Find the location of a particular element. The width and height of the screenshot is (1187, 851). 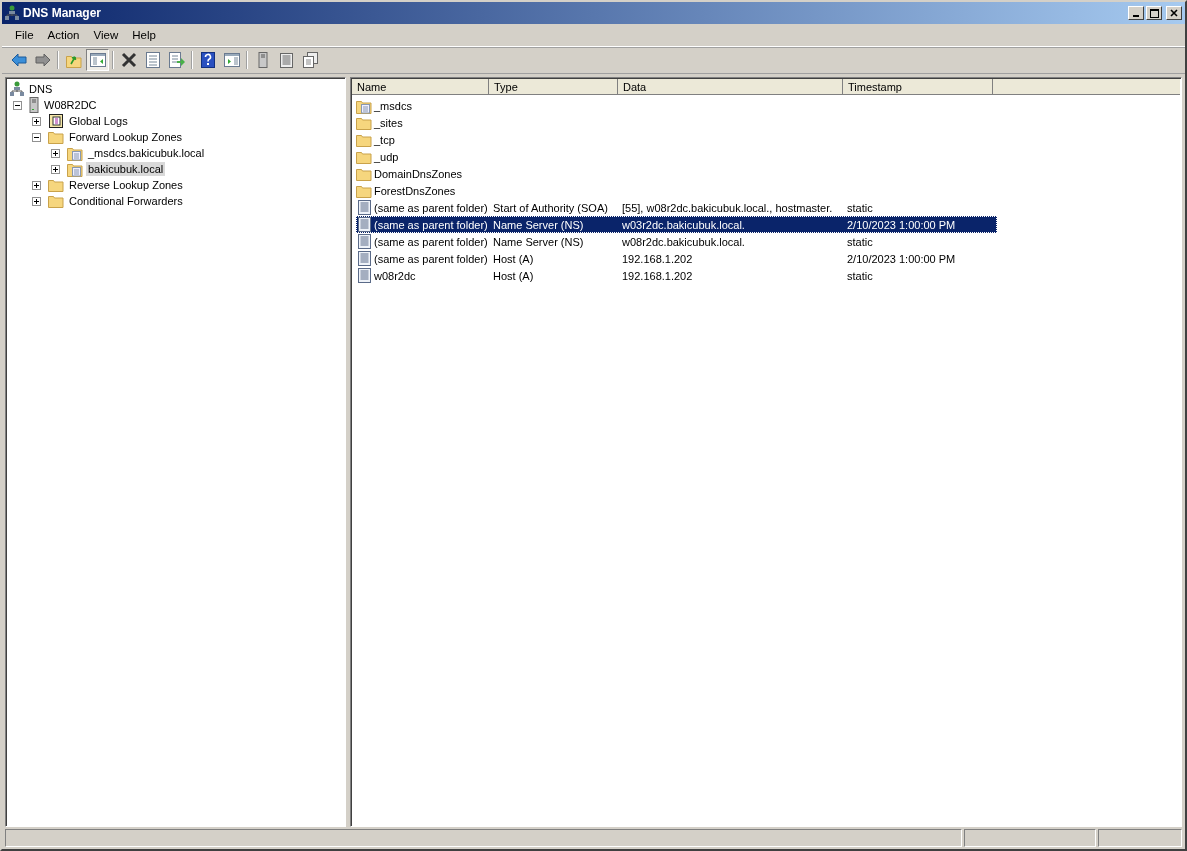

column-header: Name is located at coordinates (420, 87).